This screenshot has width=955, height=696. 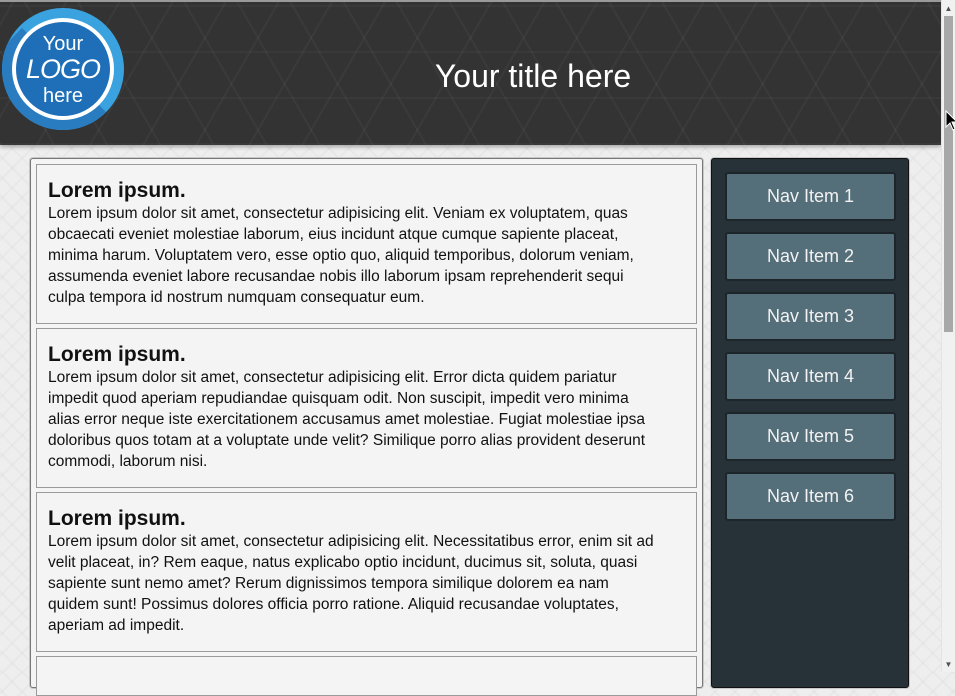 What do you see at coordinates (948, 665) in the screenshot?
I see `scroll-down-arrow-icon: ▼` at bounding box center [948, 665].